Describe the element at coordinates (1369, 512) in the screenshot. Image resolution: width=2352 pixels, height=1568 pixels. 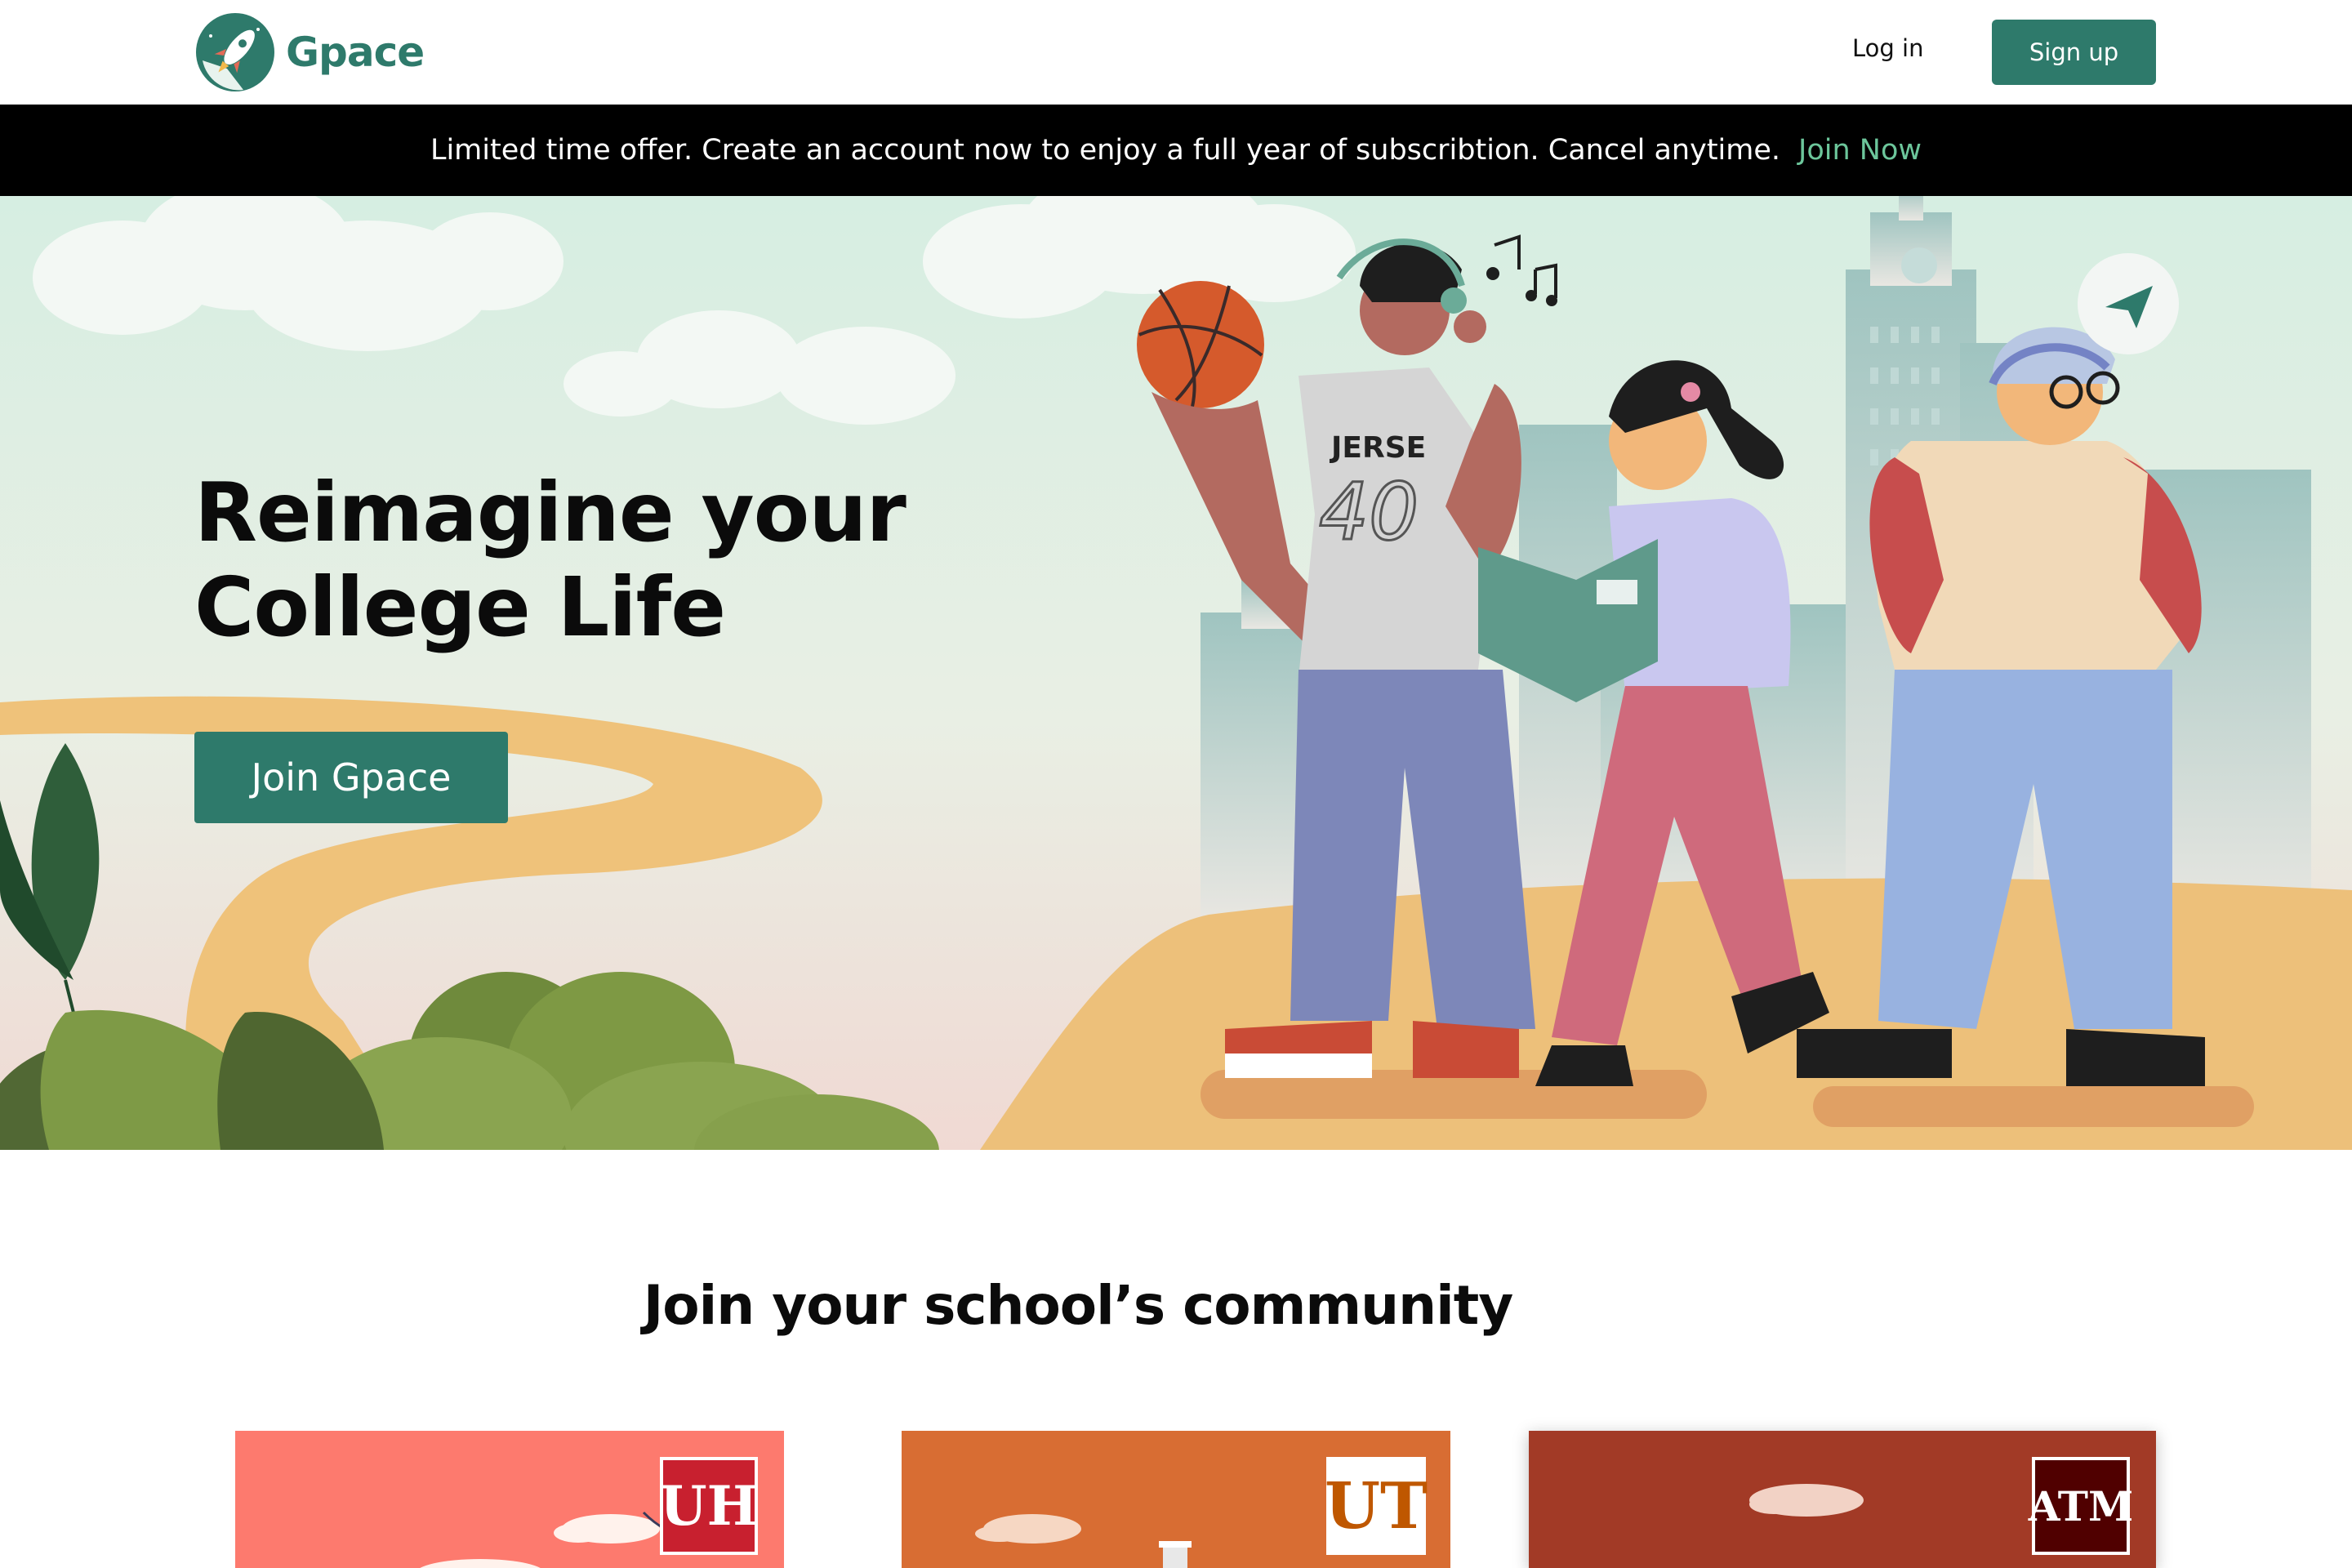
I see `jersey-number: 40` at that location.